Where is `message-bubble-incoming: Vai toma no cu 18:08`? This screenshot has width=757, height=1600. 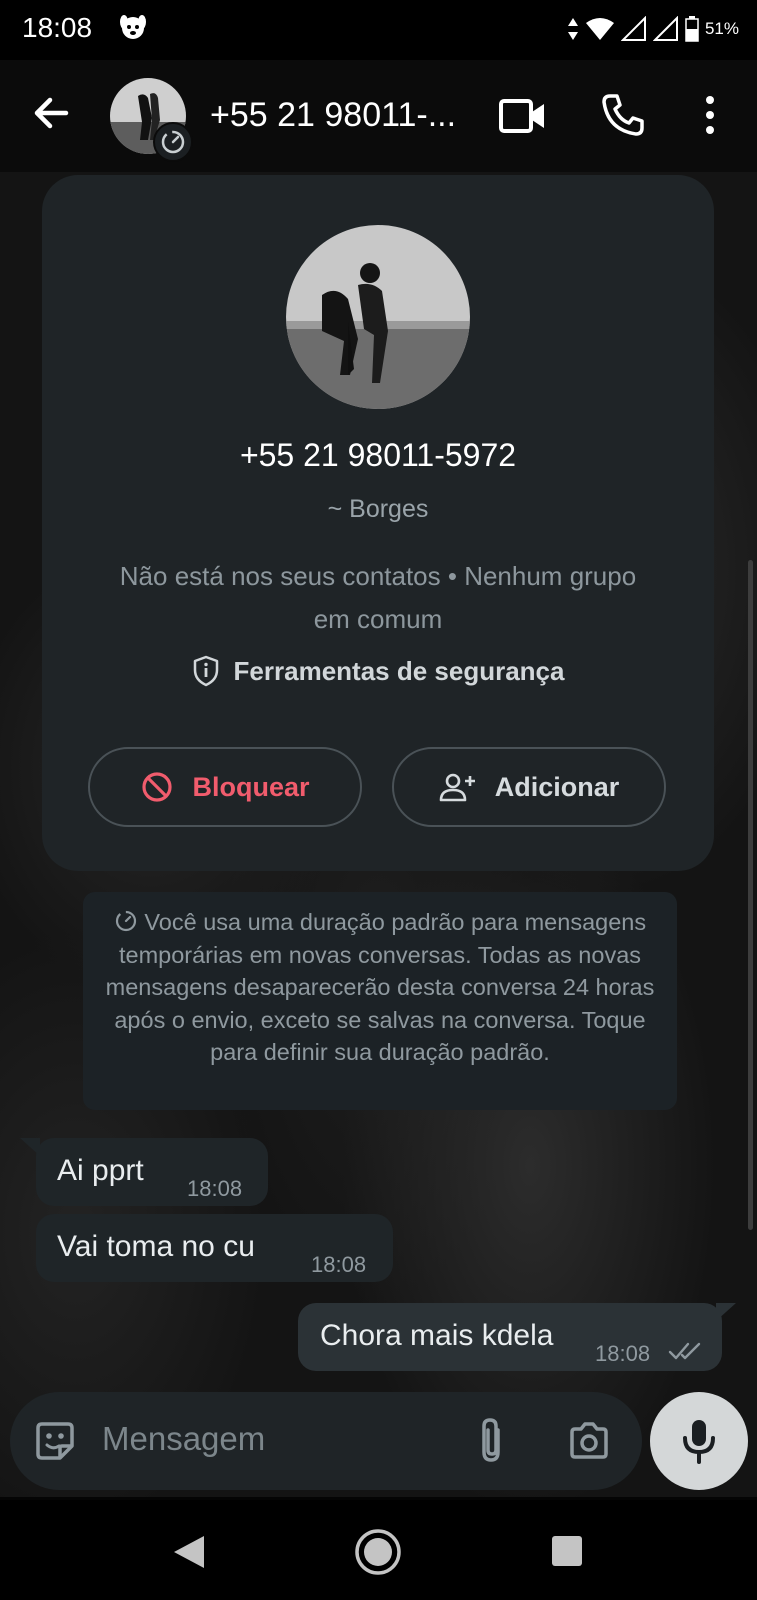
message-bubble-incoming: Vai toma no cu 18:08 is located at coordinates (214, 1248).